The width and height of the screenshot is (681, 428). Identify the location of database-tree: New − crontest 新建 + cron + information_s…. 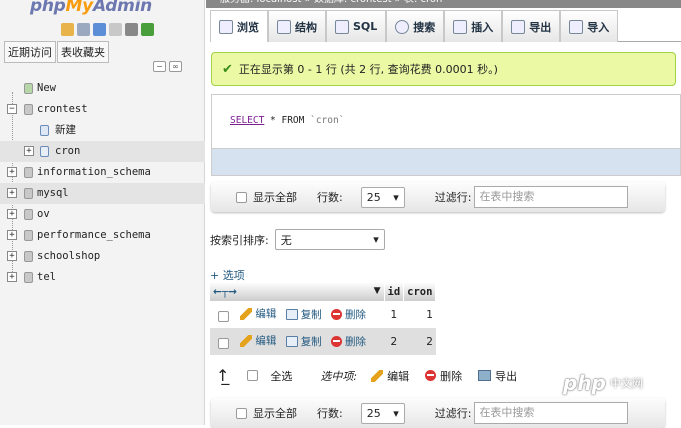
(102, 183).